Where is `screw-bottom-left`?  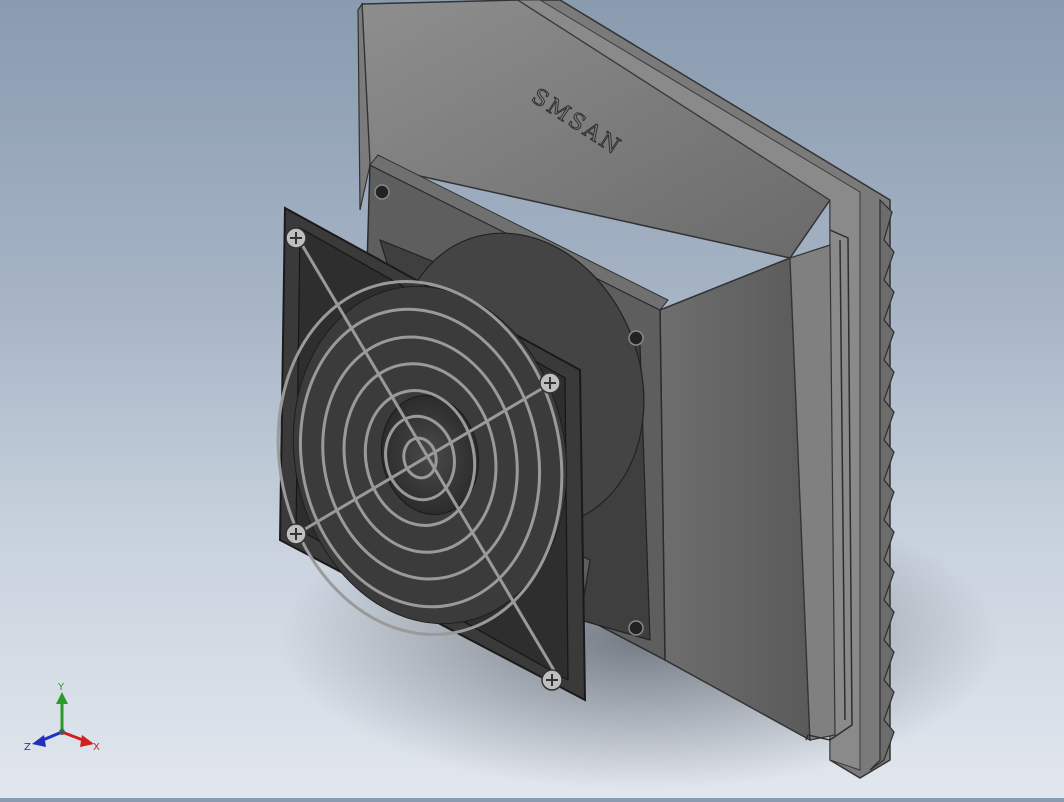
screw-bottom-left is located at coordinates (296, 534).